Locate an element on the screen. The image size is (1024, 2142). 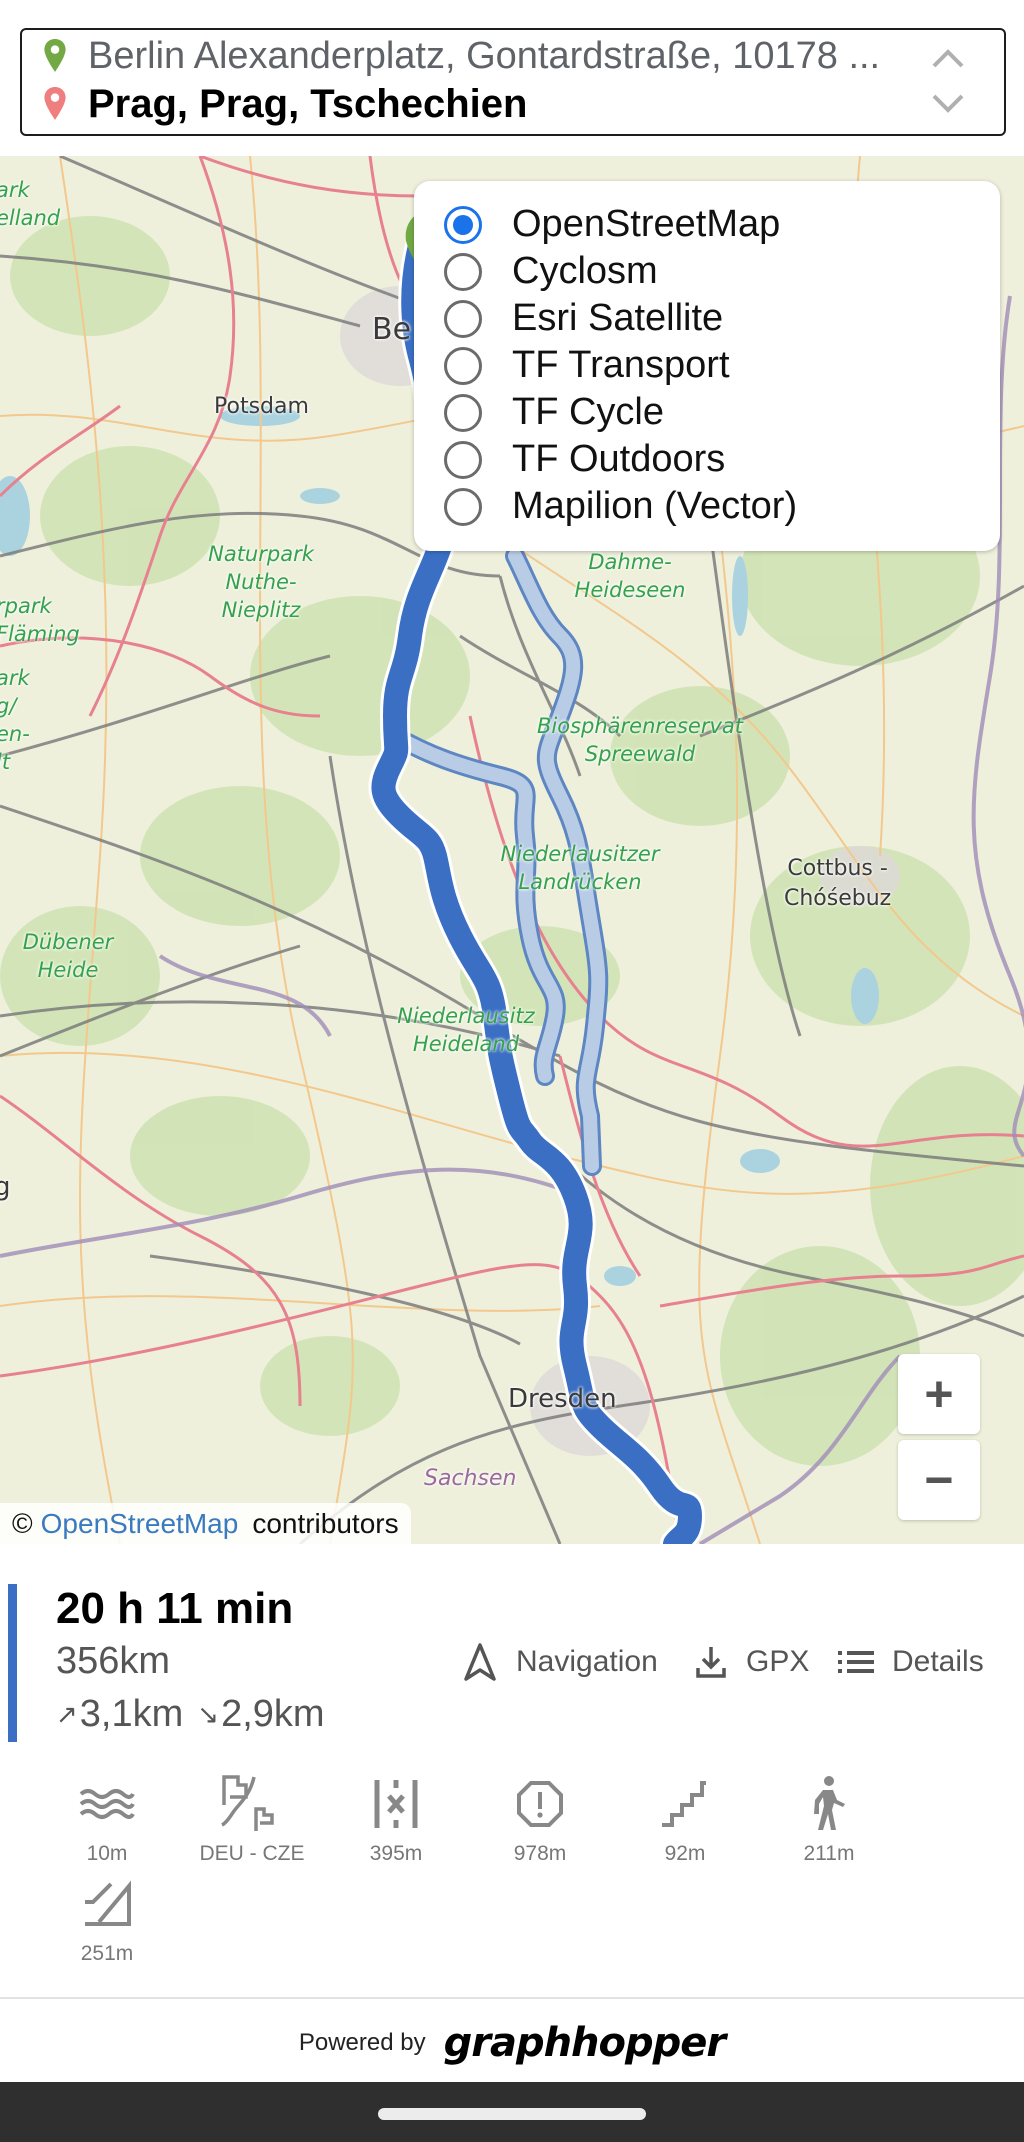
detail-steps: 92m is located at coordinates (685, 1820).